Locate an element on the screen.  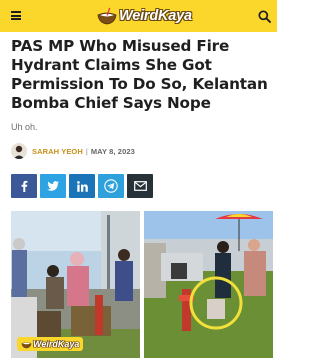
facebook-share-button is located at coordinates (24, 186).